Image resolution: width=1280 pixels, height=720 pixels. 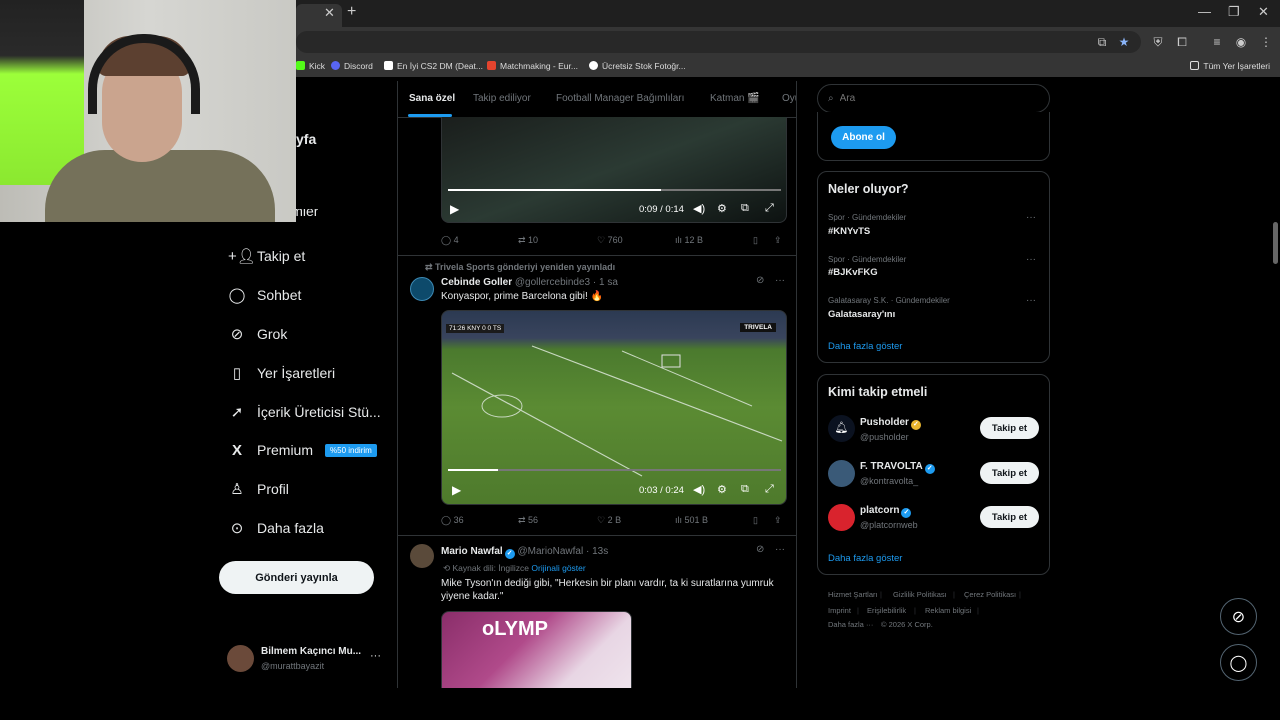 What do you see at coordinates (718, 42) in the screenshot?
I see `address-bar` at bounding box center [718, 42].